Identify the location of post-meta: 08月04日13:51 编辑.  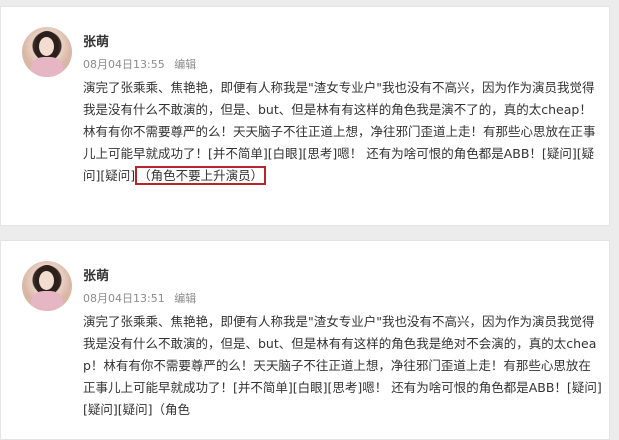
(139, 298).